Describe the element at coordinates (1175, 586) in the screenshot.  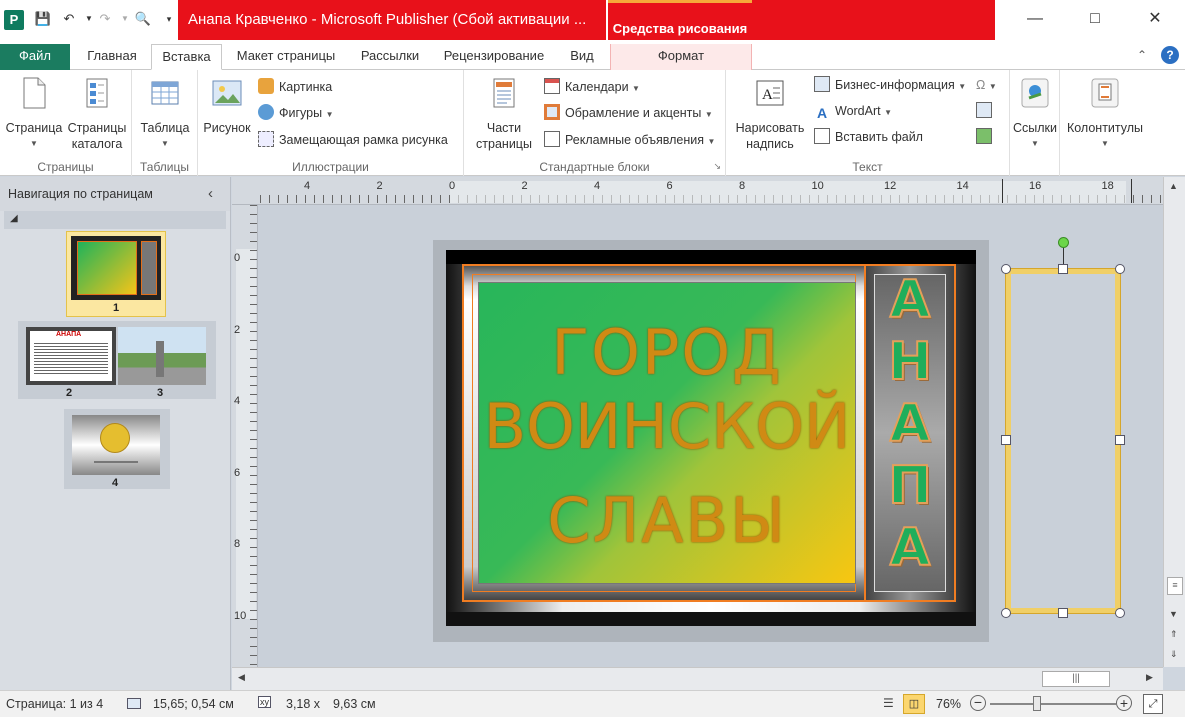
I see `scroll-thumb: ≡` at that location.